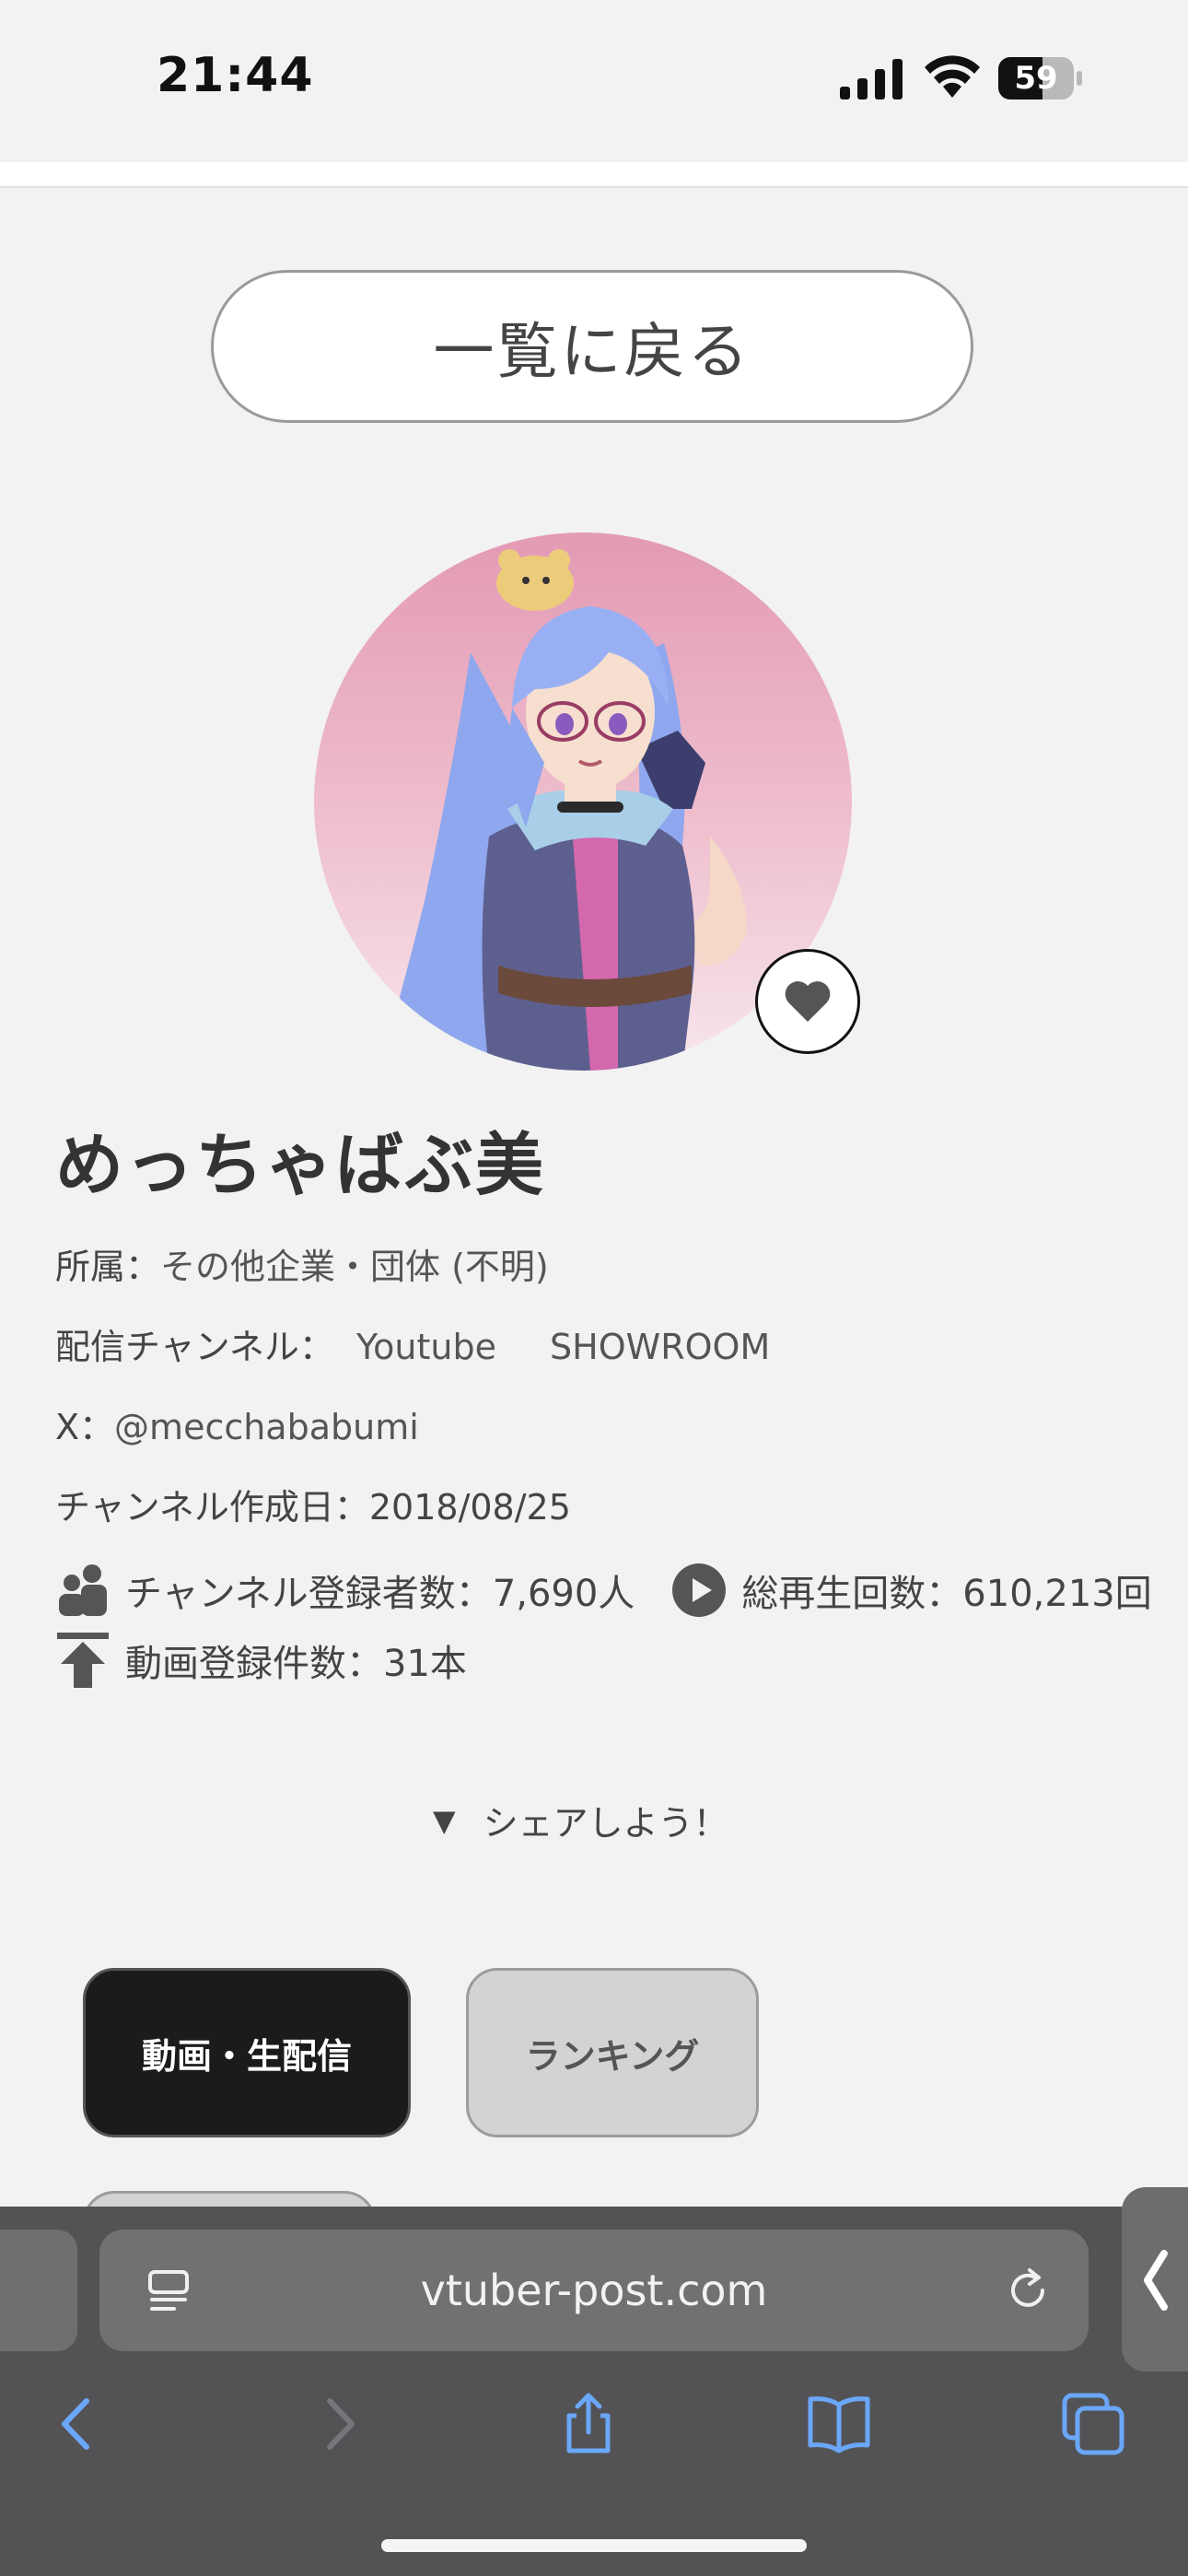 This screenshot has width=1188, height=2576. Describe the element at coordinates (594, 81) in the screenshot. I see `status-bar: 21:44 59` at that location.